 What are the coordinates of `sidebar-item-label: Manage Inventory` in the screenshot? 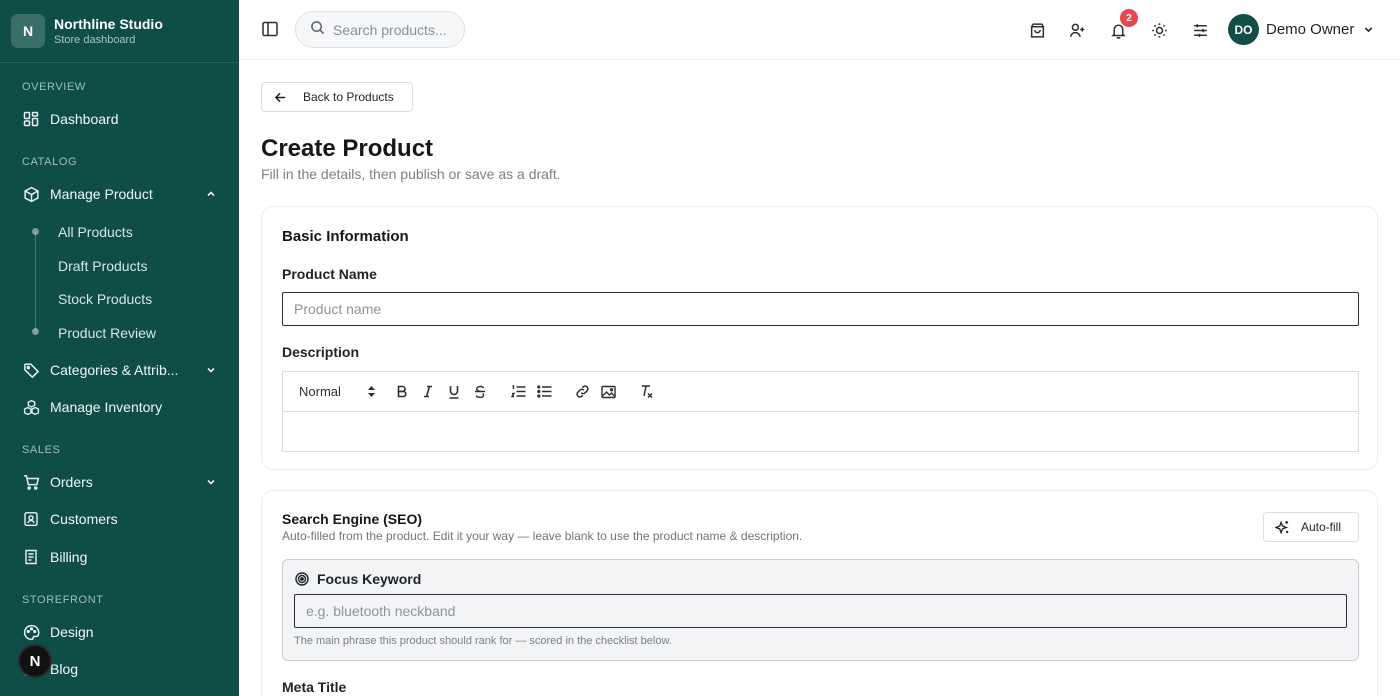 It's located at (106, 407).